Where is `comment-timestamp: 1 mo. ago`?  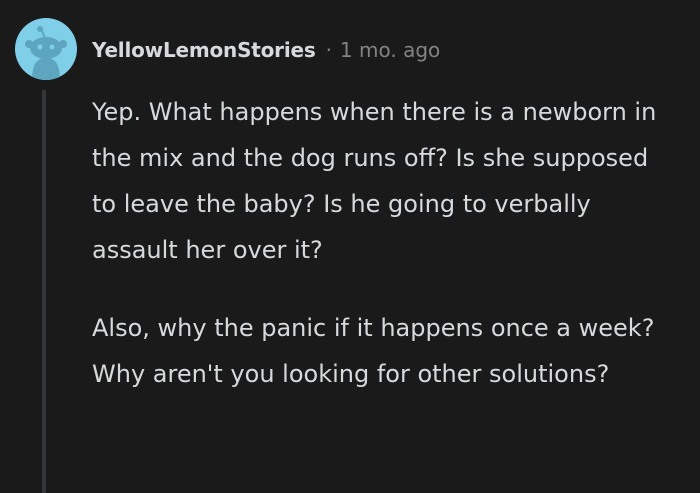 comment-timestamp: 1 mo. ago is located at coordinates (390, 50).